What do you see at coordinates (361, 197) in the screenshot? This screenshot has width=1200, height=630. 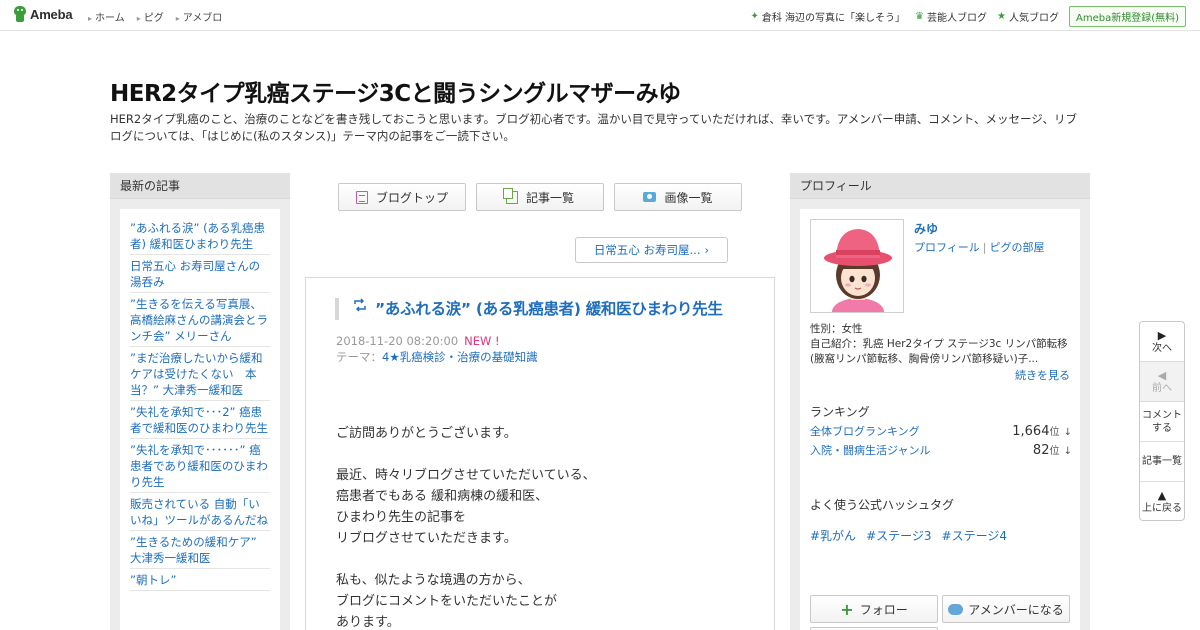 I see `document-icon` at bounding box center [361, 197].